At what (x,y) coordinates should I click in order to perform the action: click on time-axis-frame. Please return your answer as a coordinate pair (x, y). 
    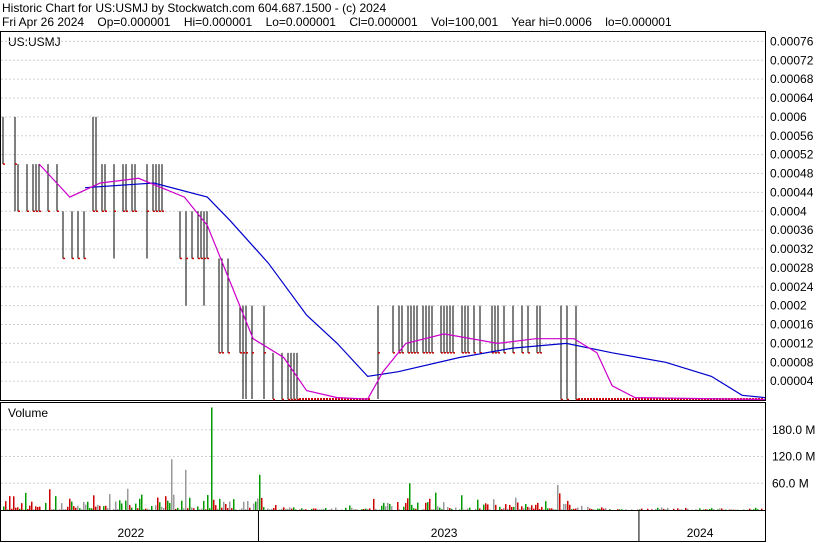
    Looking at the image, I should click on (383, 526).